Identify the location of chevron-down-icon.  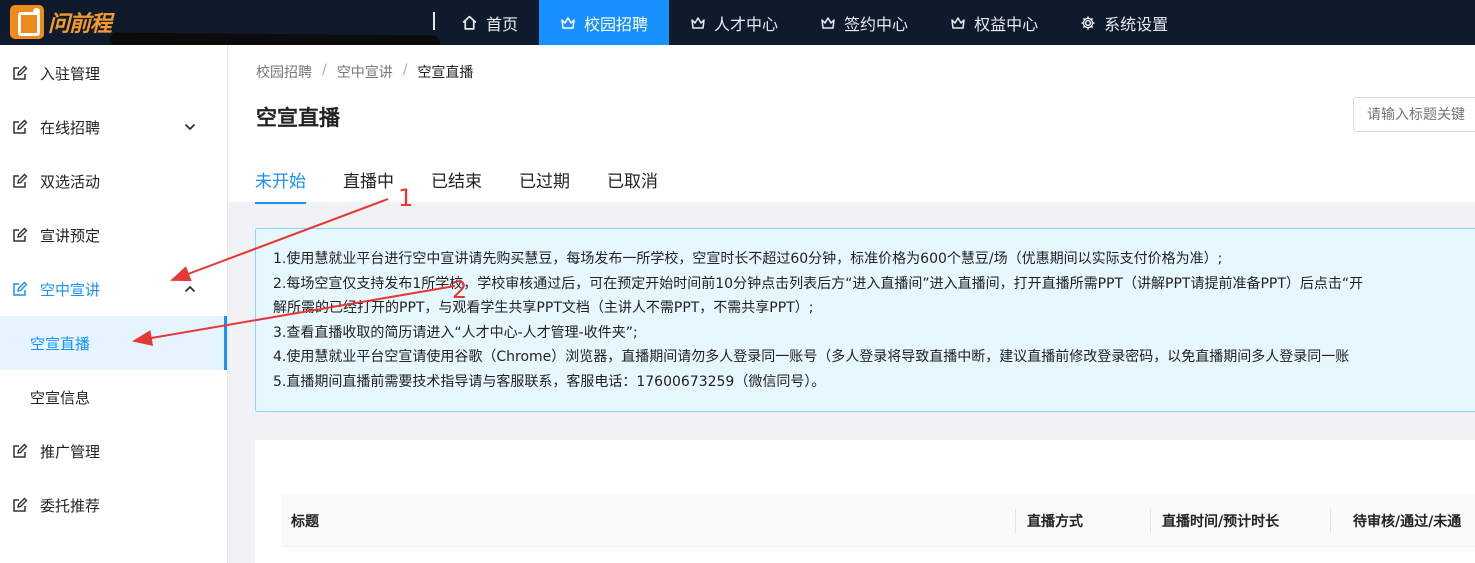
(190, 127).